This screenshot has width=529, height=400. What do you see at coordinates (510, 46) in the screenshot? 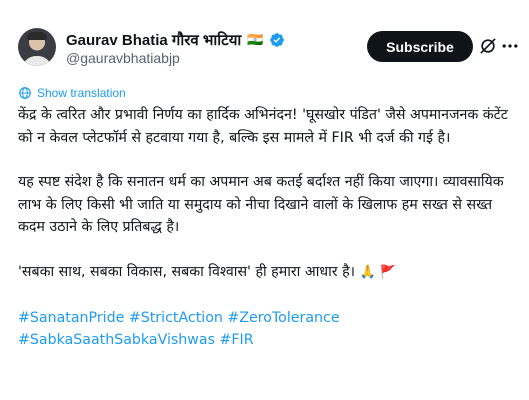
I see `more-icon` at bounding box center [510, 46].